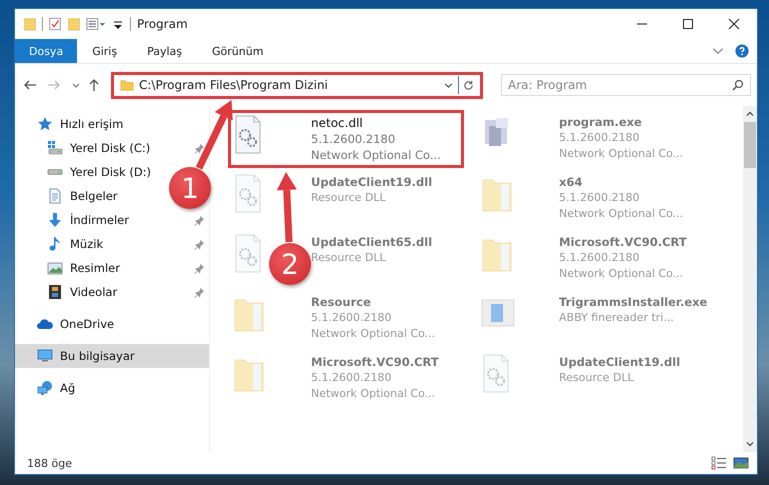  What do you see at coordinates (45, 124) in the screenshot?
I see `star-icon` at bounding box center [45, 124].